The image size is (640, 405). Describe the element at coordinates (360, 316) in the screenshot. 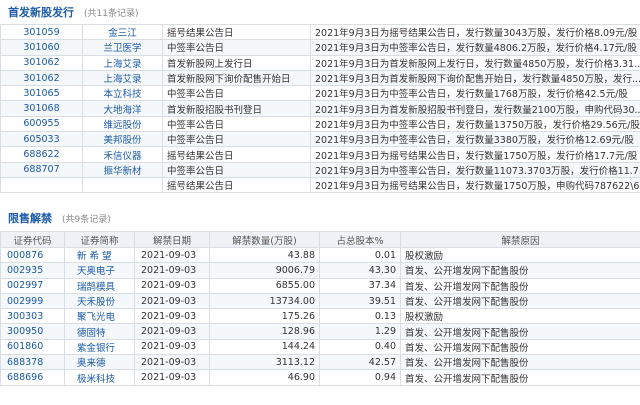

I see `share-percent: 0.13` at that location.